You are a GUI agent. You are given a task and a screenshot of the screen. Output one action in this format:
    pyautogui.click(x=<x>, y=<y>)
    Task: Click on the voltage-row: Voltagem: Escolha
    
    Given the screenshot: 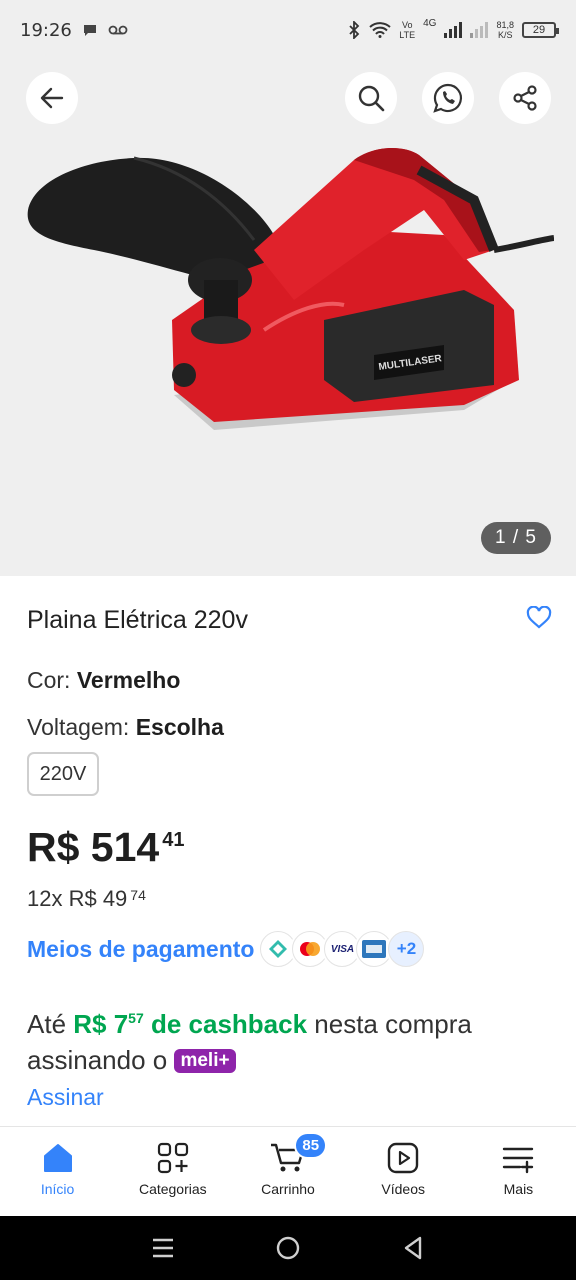 What is the action you would take?
    pyautogui.click(x=125, y=727)
    